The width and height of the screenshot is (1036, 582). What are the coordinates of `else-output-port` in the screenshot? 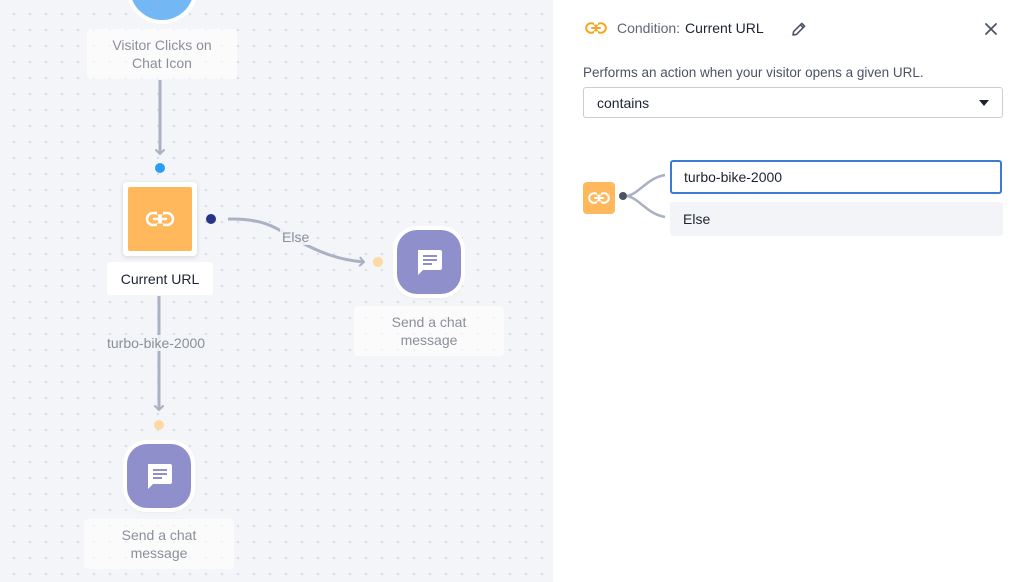 It's located at (211, 219).